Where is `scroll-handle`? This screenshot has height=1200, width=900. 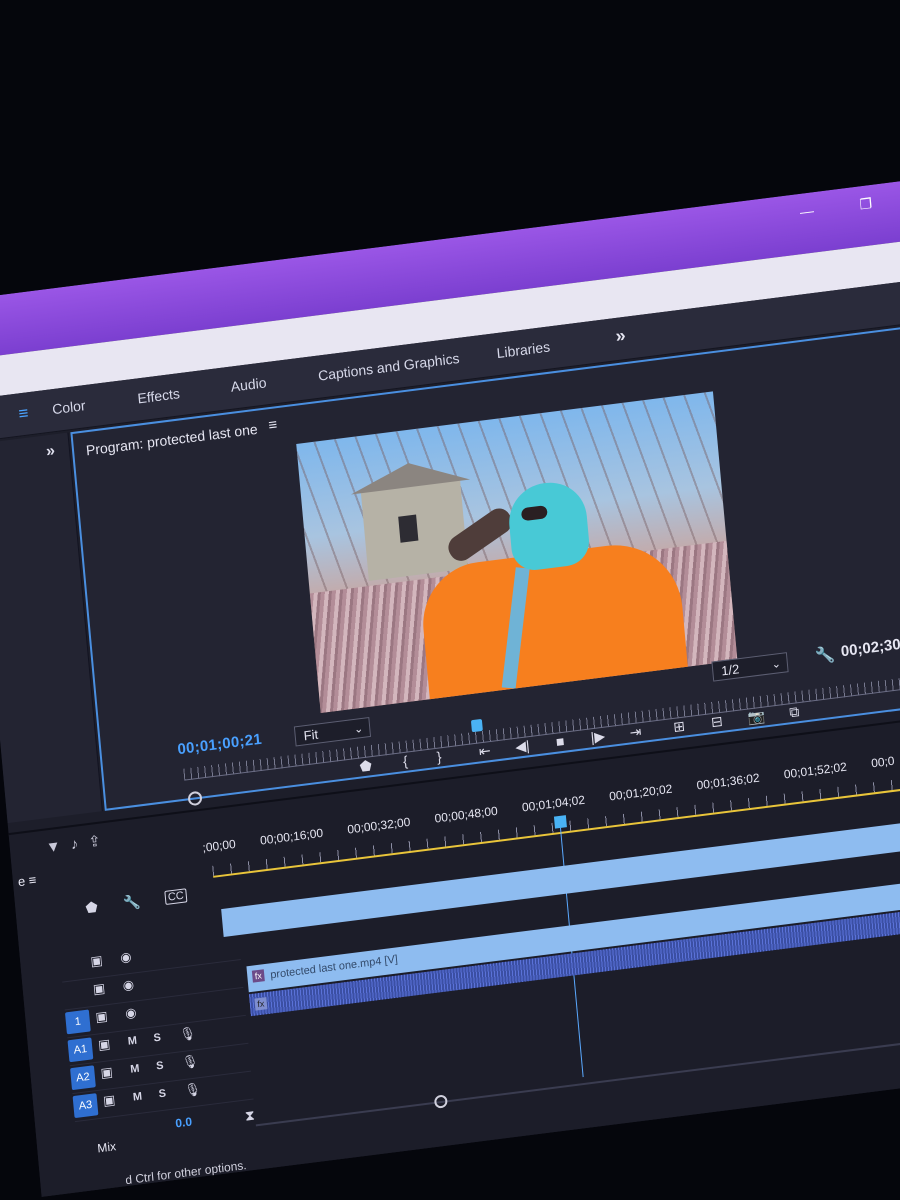 scroll-handle is located at coordinates (440, 1101).